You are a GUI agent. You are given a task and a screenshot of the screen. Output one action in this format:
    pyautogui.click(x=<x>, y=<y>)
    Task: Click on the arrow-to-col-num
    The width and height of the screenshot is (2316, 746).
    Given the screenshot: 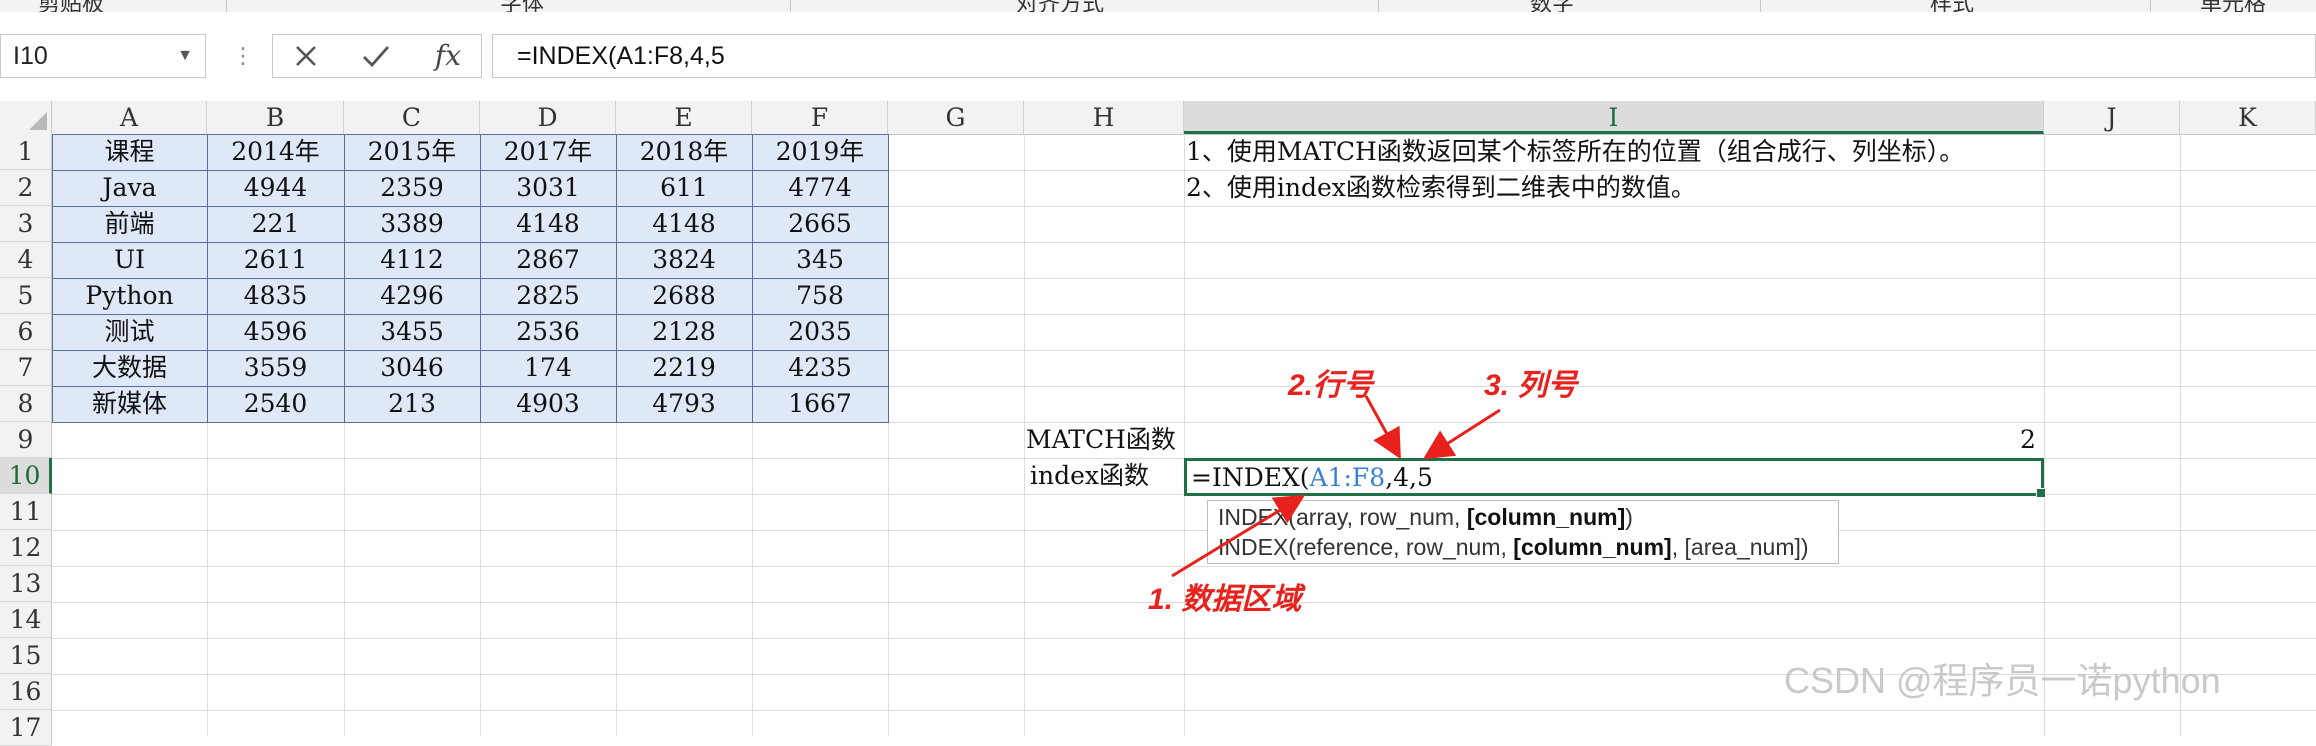 What is the action you would take?
    pyautogui.click(x=1461, y=434)
    